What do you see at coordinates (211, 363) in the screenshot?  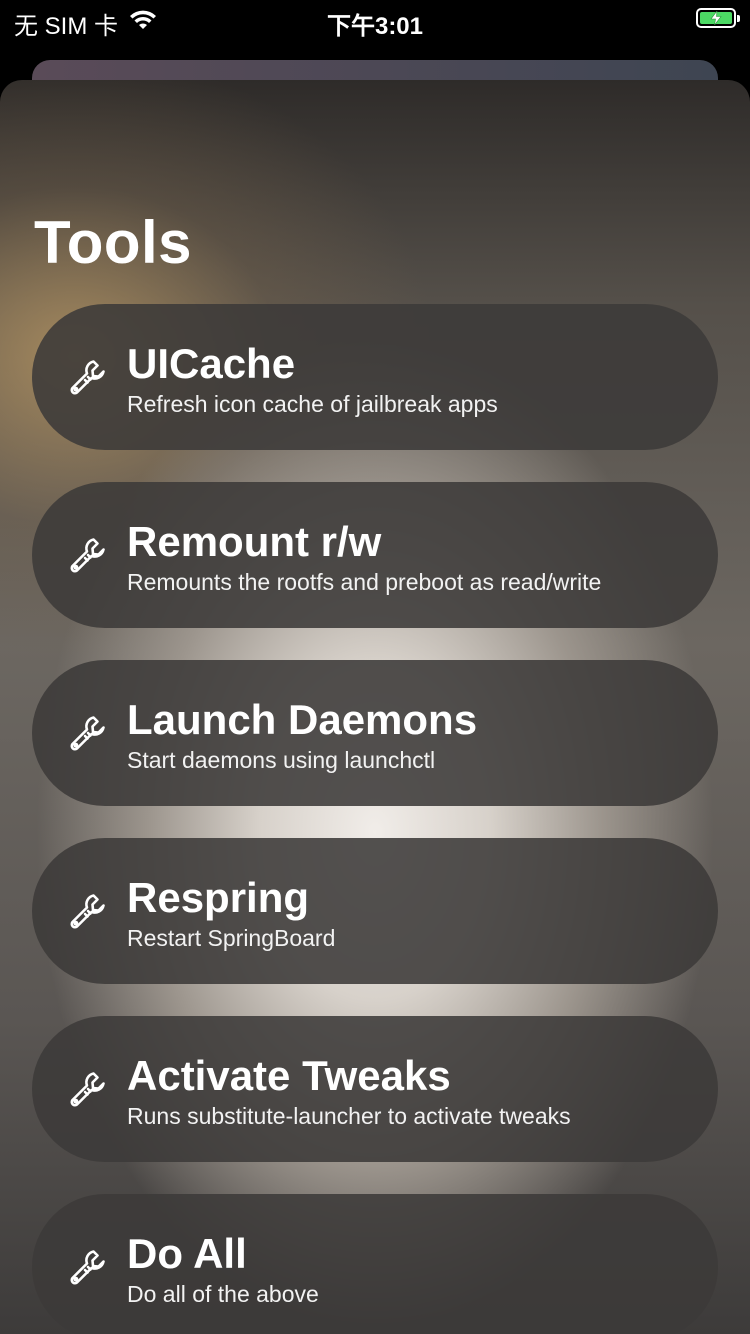 I see `tool-title: UICache` at bounding box center [211, 363].